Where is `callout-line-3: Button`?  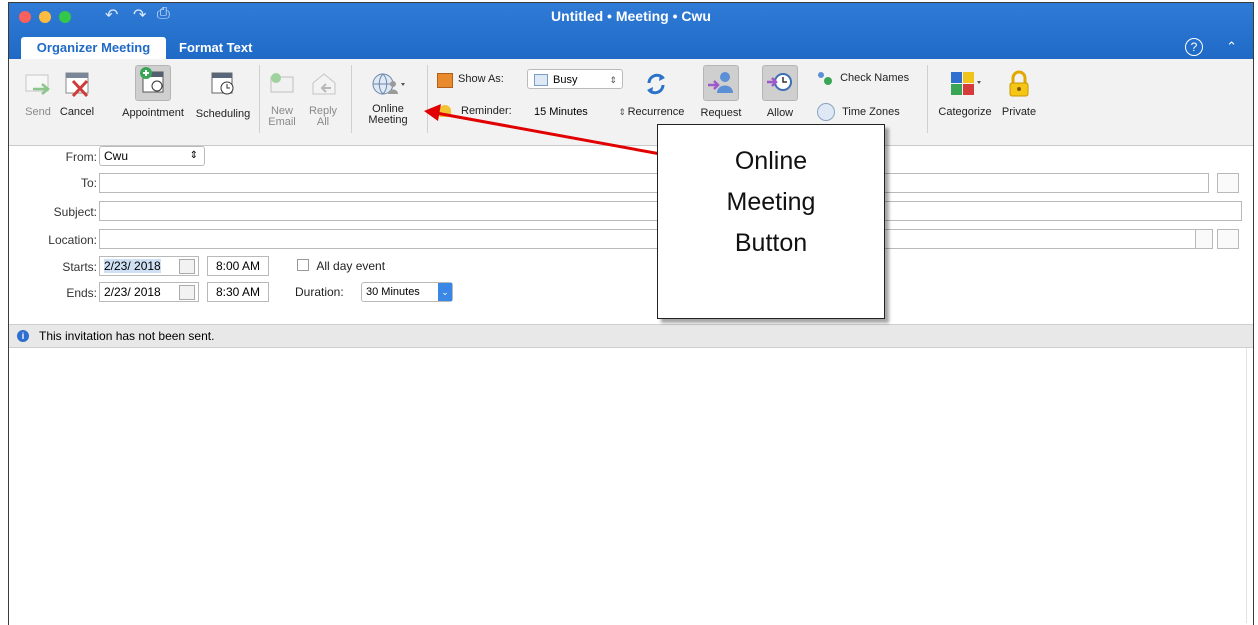
callout-line-3: Button is located at coordinates (771, 243).